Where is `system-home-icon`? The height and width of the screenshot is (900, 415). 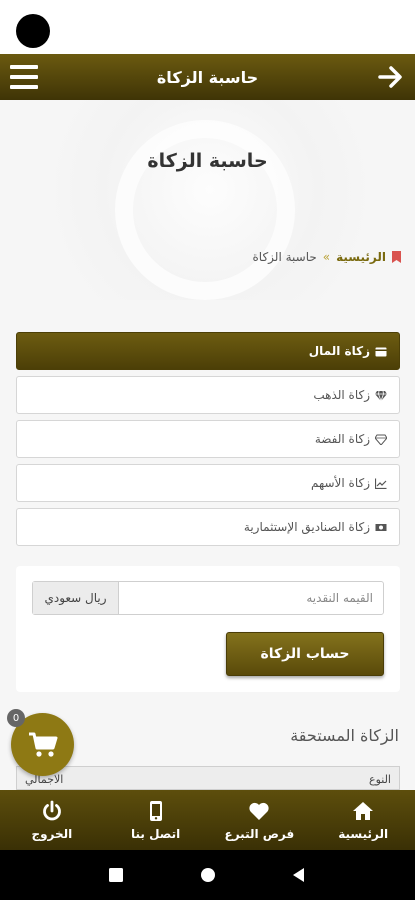
system-home-icon is located at coordinates (208, 875).